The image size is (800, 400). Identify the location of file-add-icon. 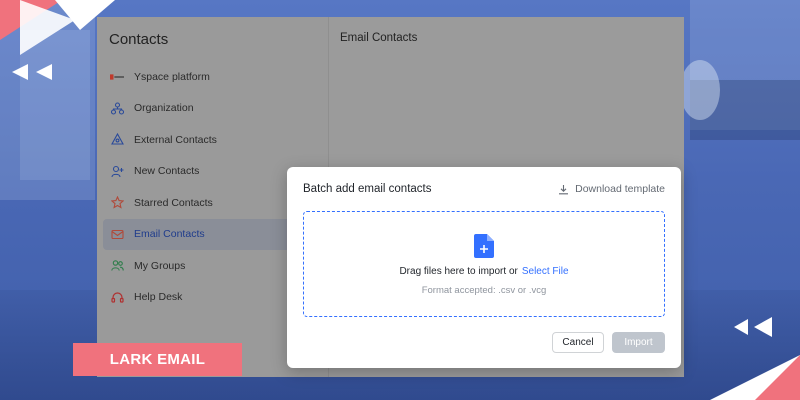
(484, 246).